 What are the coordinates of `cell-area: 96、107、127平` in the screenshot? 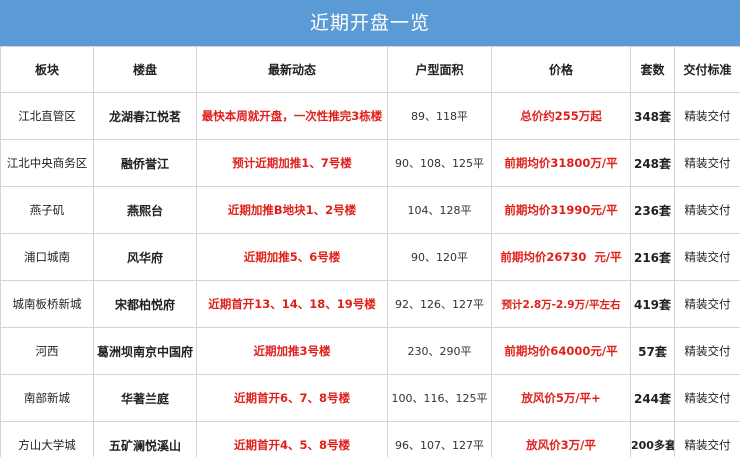 It's located at (439, 439).